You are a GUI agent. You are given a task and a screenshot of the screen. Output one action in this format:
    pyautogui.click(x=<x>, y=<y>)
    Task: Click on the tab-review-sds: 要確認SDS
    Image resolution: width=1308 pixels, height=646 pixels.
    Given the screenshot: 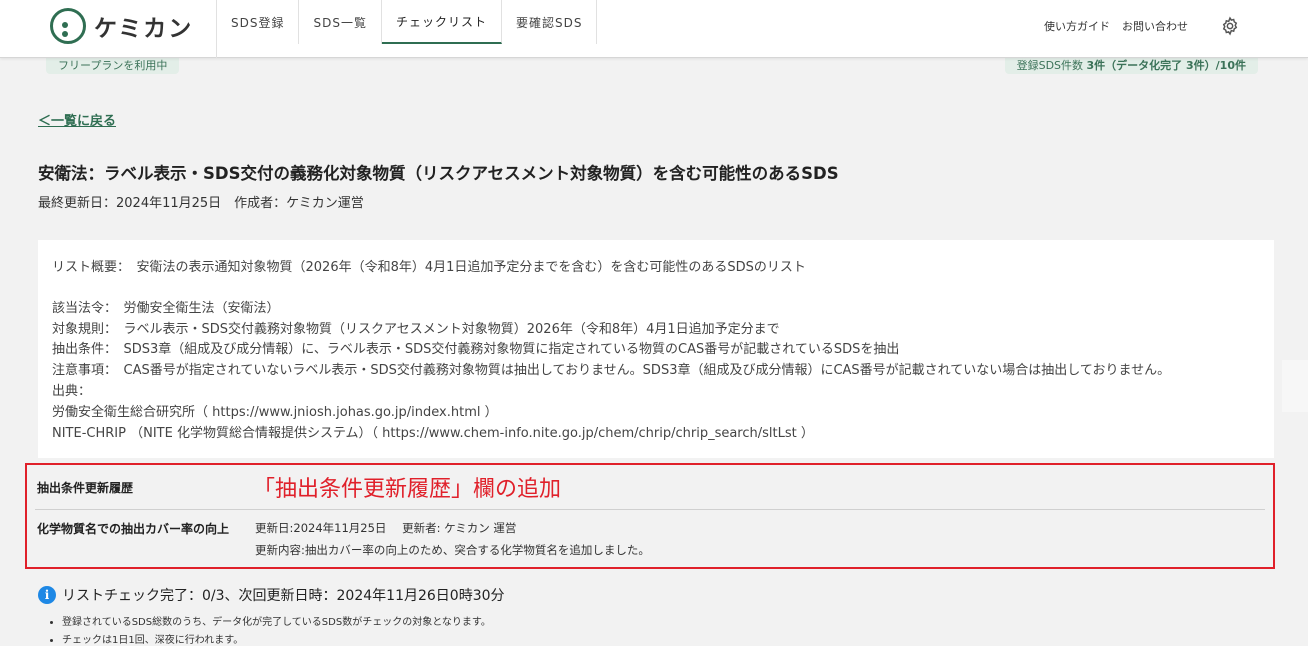 What is the action you would take?
    pyautogui.click(x=550, y=22)
    